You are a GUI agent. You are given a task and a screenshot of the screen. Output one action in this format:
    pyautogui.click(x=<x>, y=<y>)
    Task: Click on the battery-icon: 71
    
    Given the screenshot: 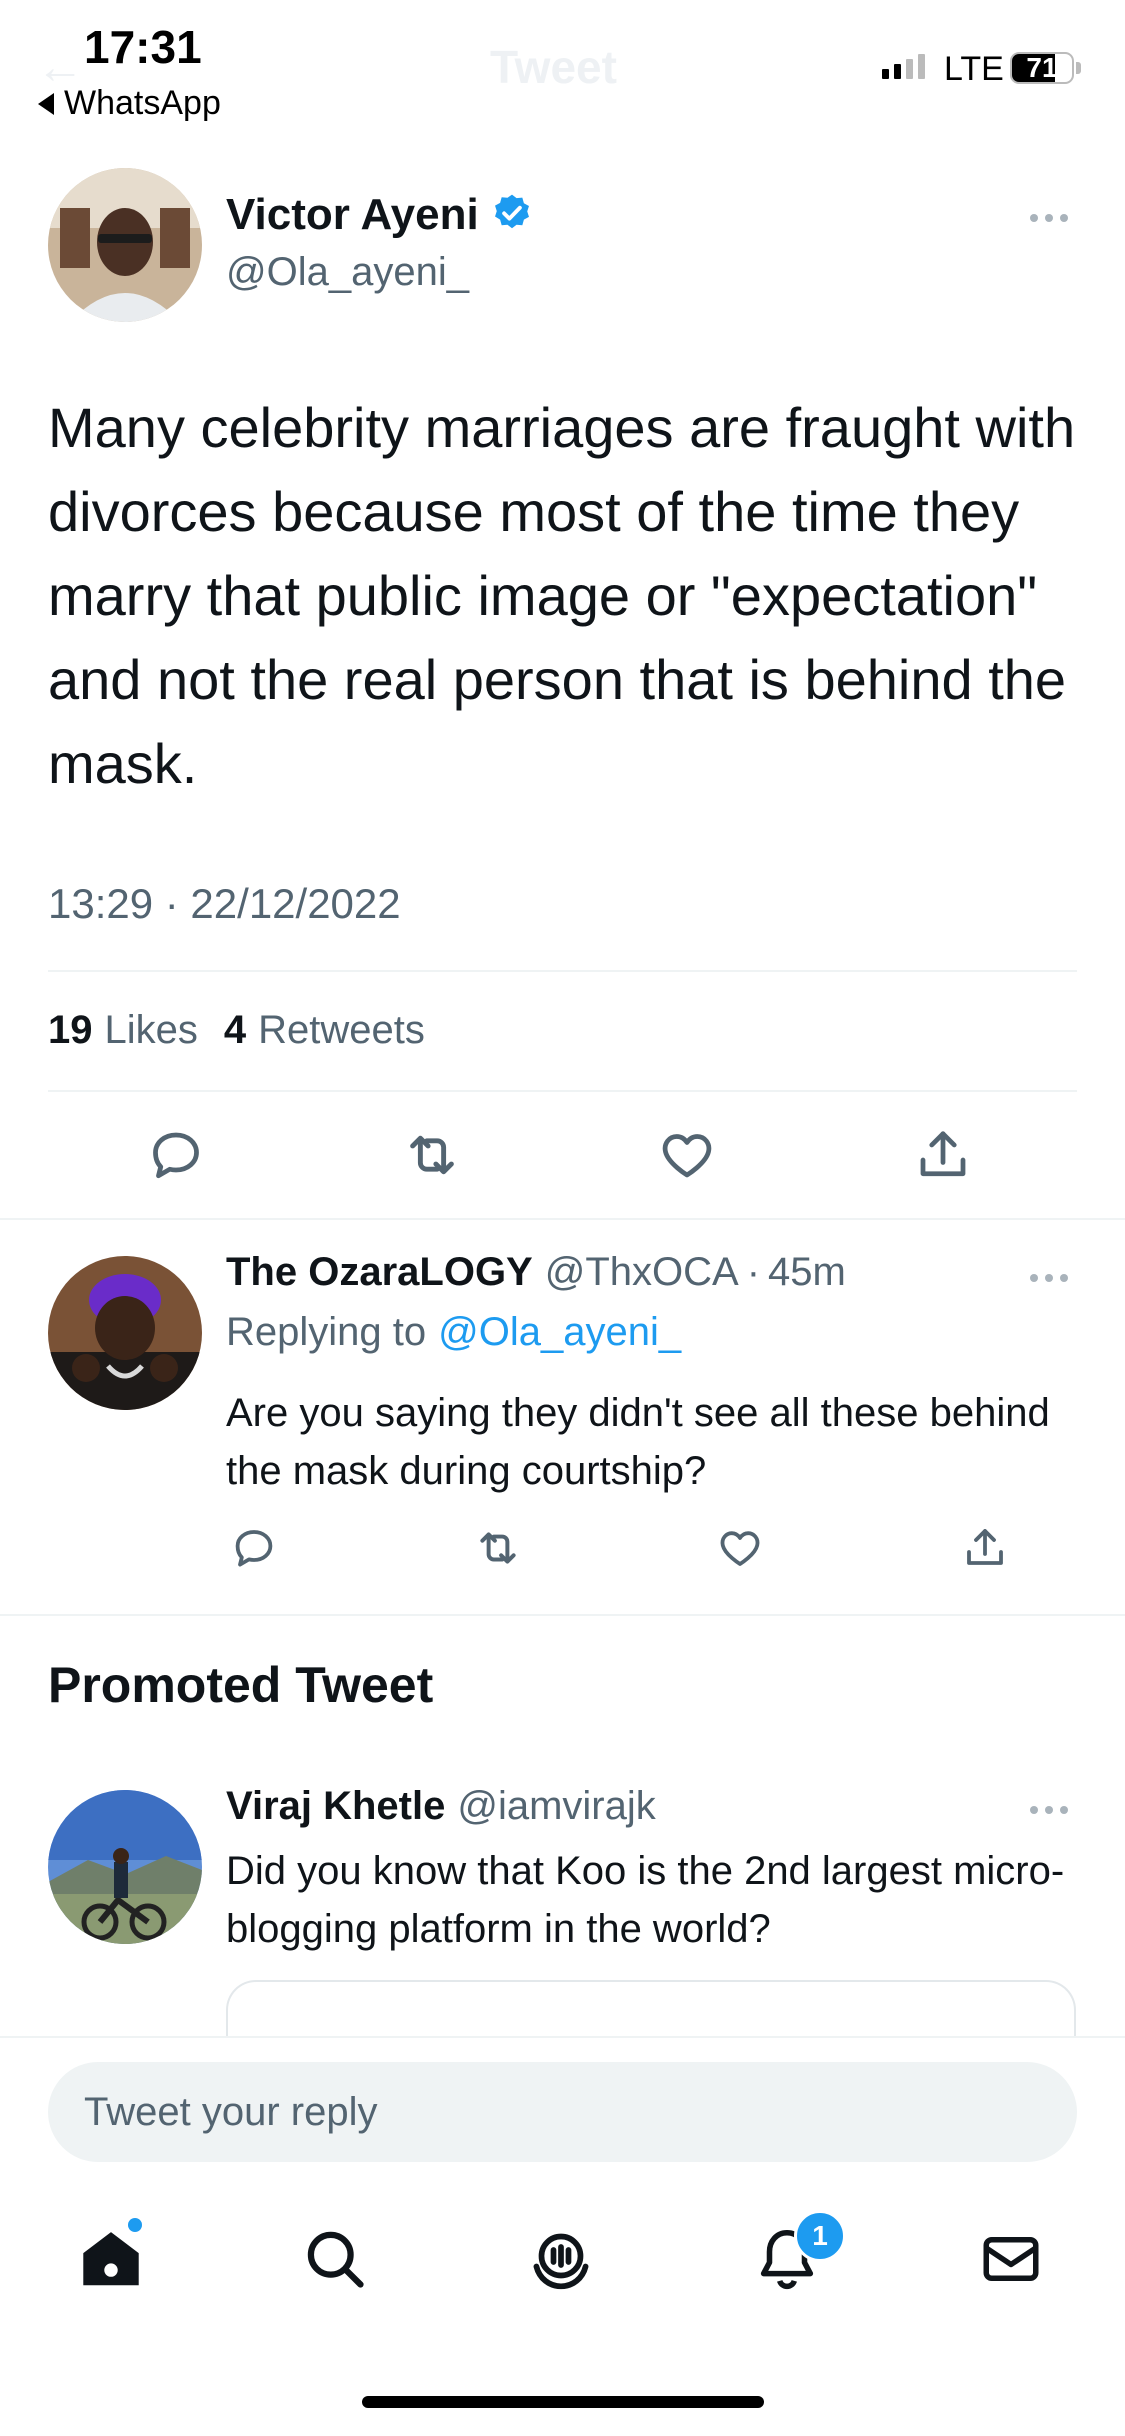 What is the action you would take?
    pyautogui.click(x=1042, y=68)
    